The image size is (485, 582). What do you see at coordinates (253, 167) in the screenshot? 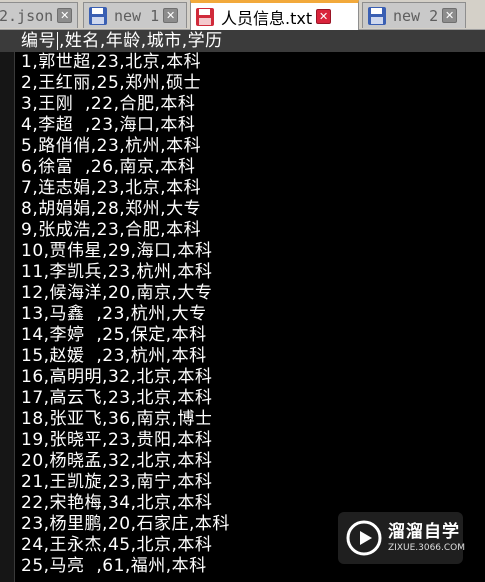
I see `text-line: 6,徐富 ,26,南京,本科` at bounding box center [253, 167].